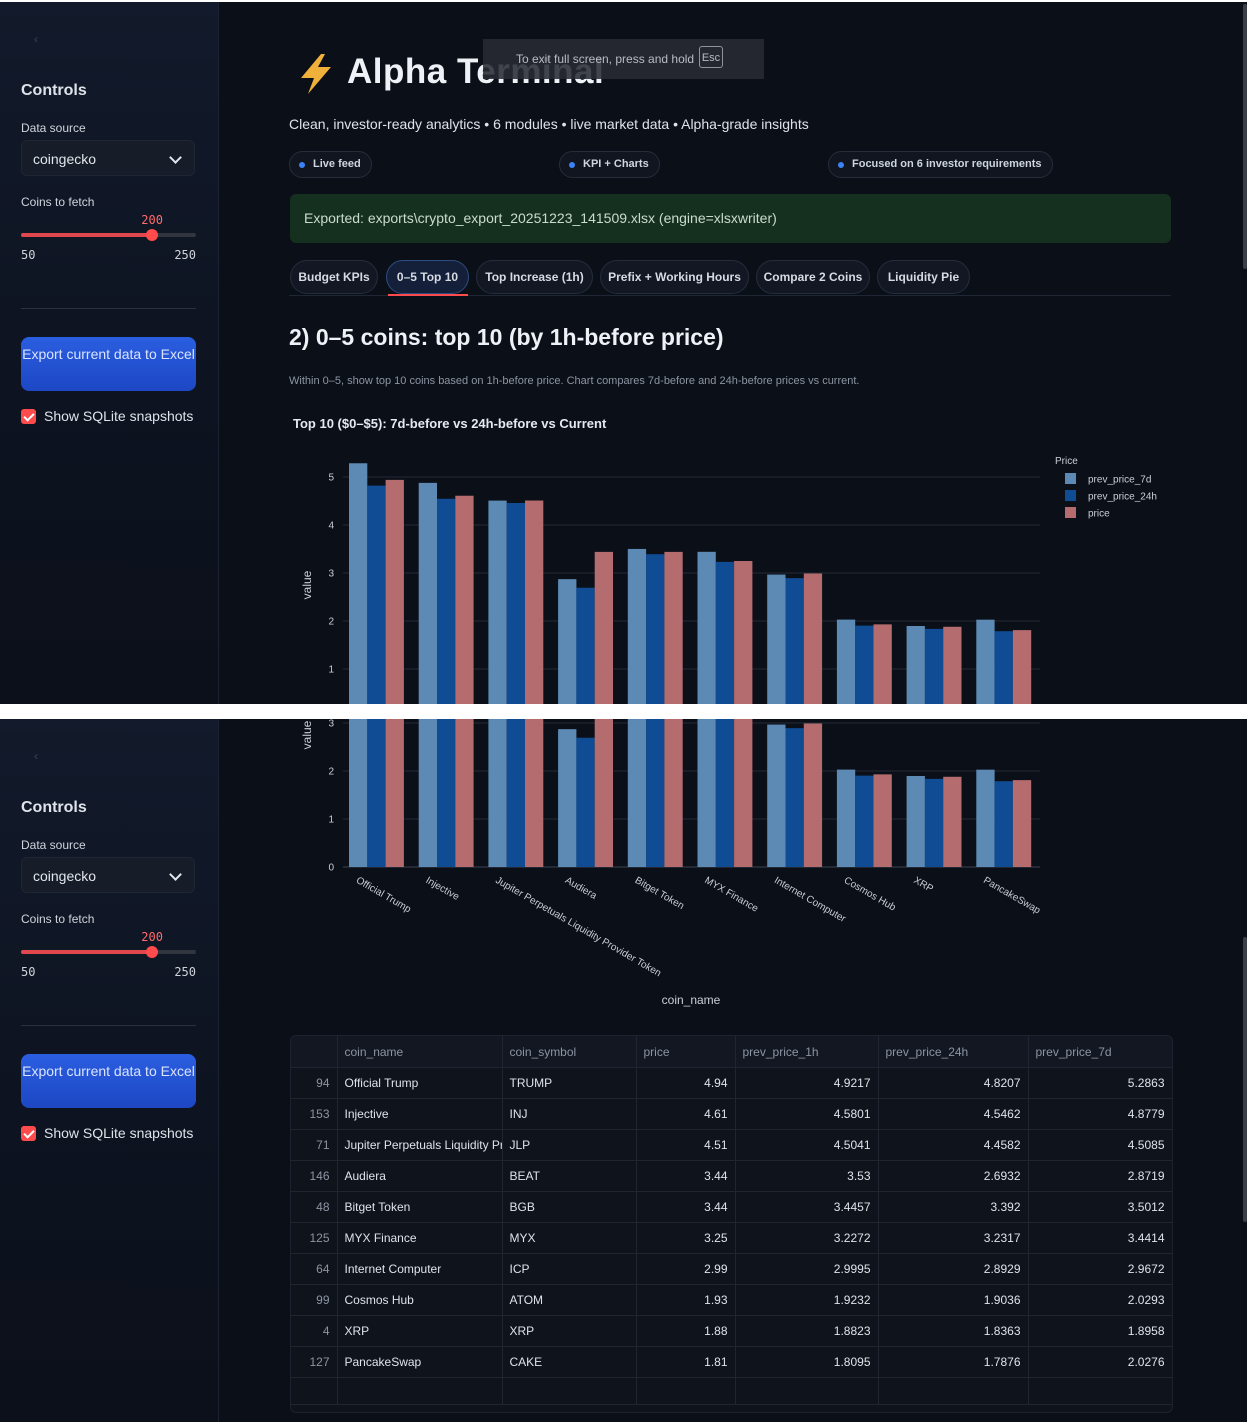 The width and height of the screenshot is (1247, 1422). I want to click on prev-price-24h-cell: 4.4582, so click(953, 1145).